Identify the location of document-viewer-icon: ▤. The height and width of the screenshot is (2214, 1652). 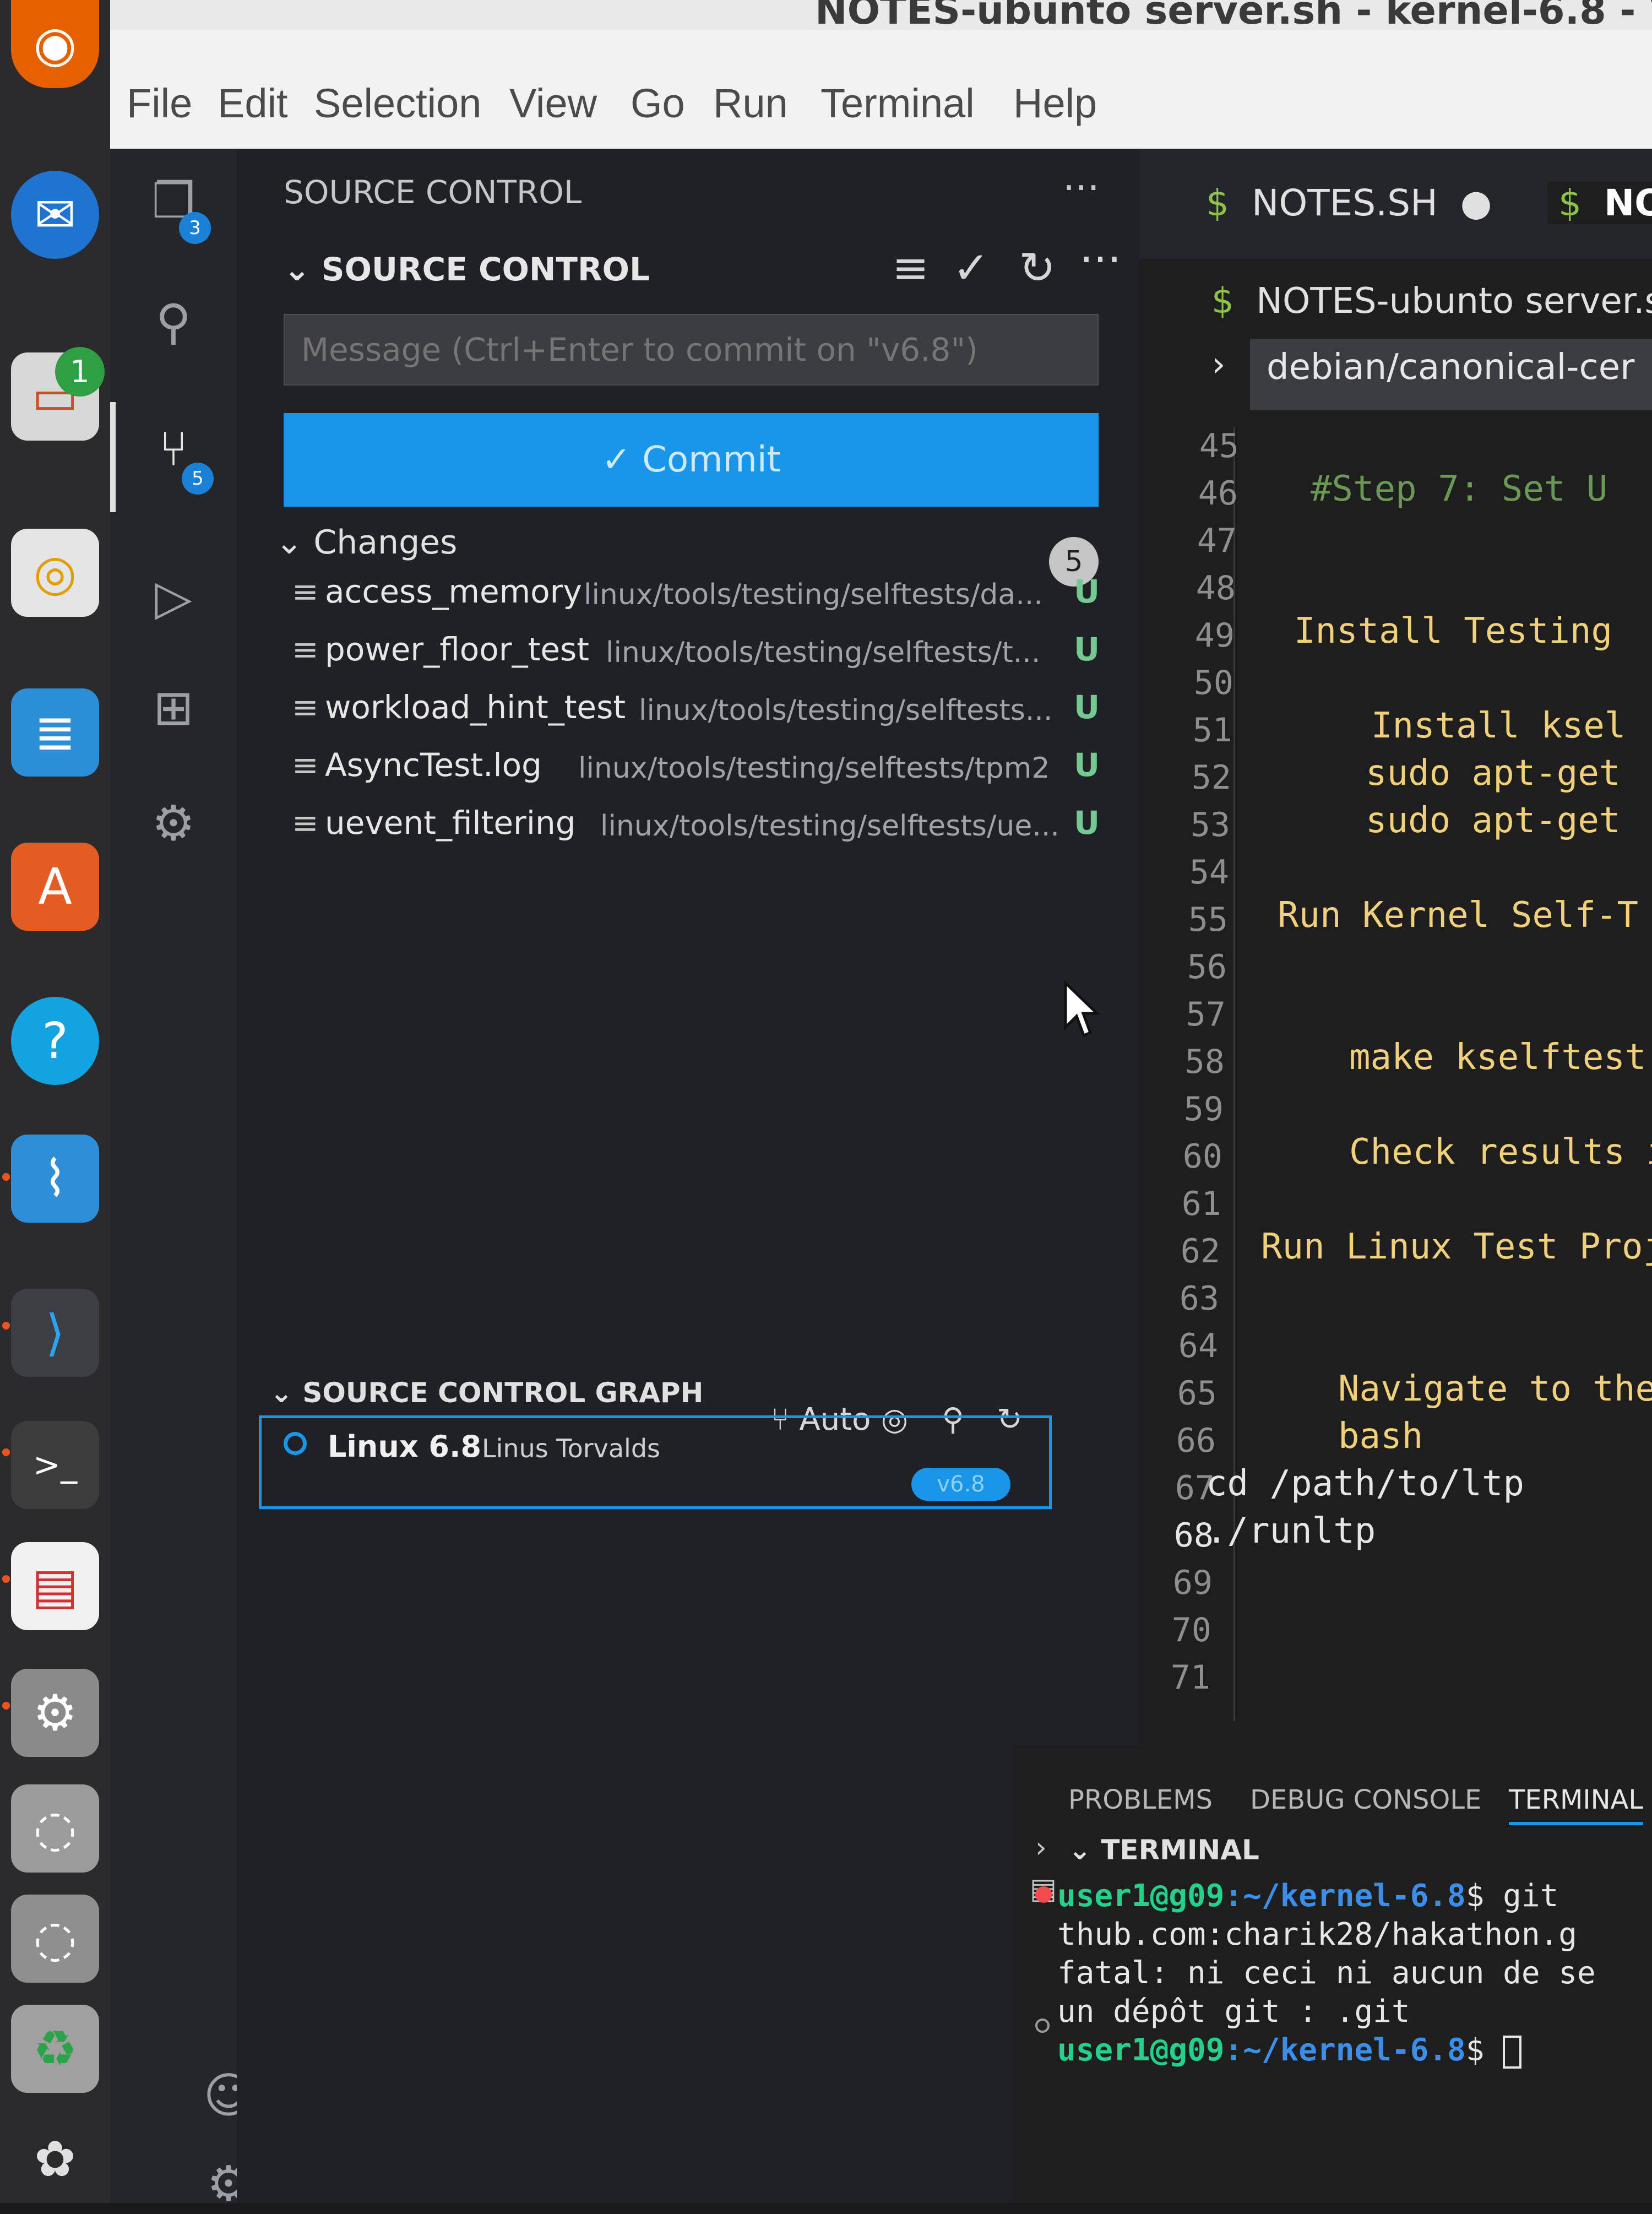
(55, 1586).